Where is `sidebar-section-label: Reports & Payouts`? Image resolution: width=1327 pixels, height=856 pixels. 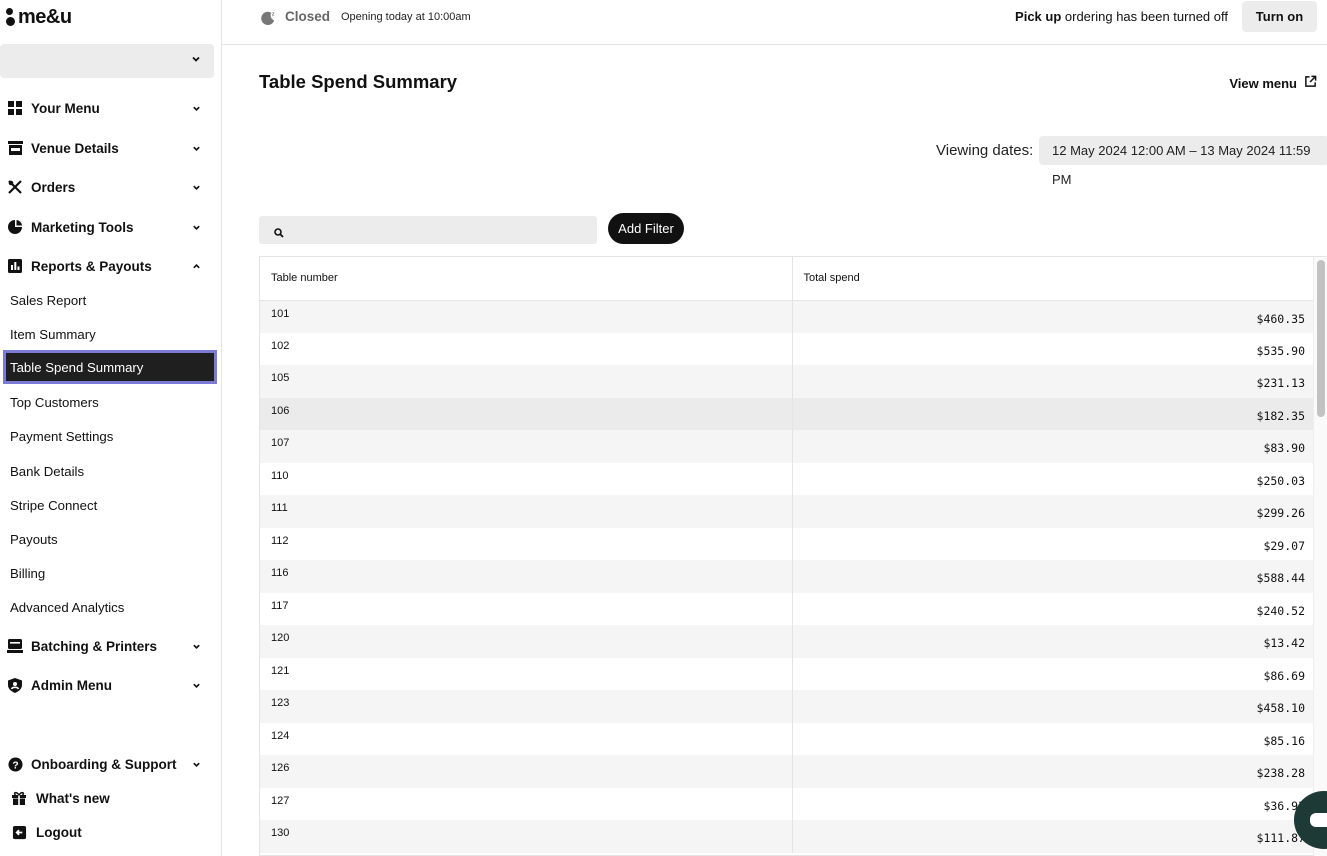 sidebar-section-label: Reports & Payouts is located at coordinates (91, 266).